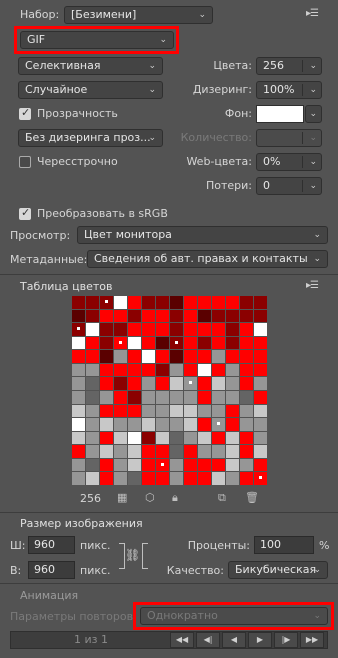 This screenshot has height=658, width=338. I want to click on reduction-select: Селективная ⌄, so click(90, 66).